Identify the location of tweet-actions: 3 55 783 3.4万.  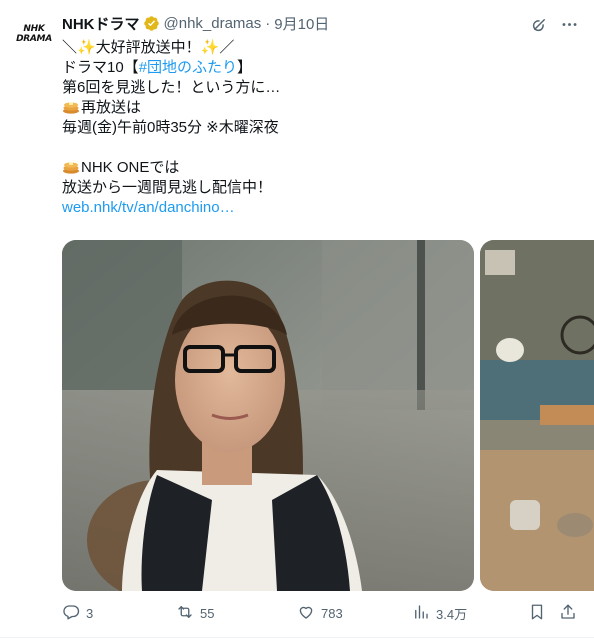
(322, 613).